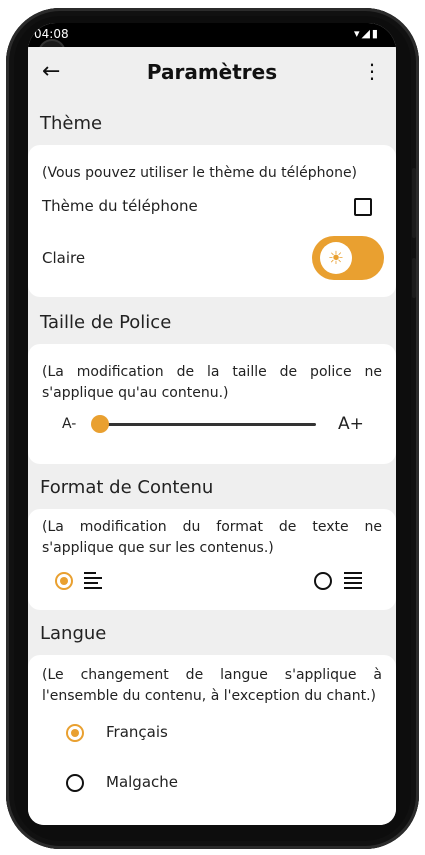 The image size is (425, 855). I want to click on phone-theme-label: Thème du téléphone, so click(120, 206).